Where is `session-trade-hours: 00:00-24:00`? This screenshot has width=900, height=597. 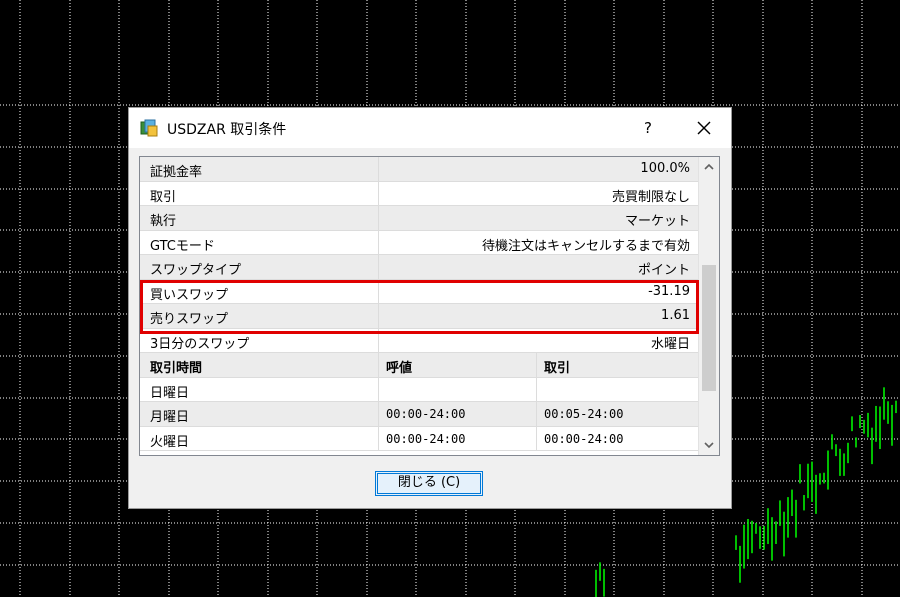
session-trade-hours: 00:00-24:00 is located at coordinates (584, 438).